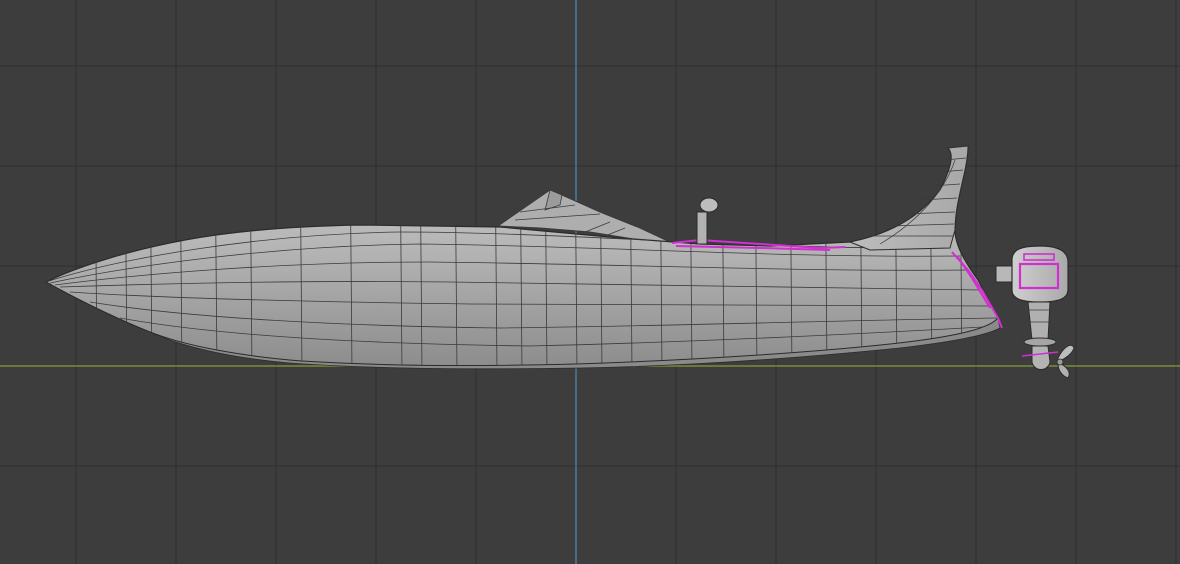 Image resolution: width=1180 pixels, height=564 pixels. Describe the element at coordinates (1065, 361) in the screenshot. I see `propeller` at that location.